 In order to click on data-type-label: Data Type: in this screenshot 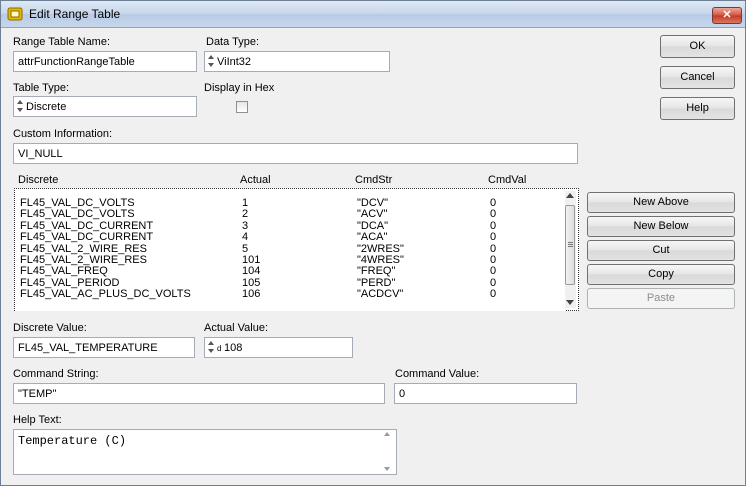, I will do `click(232, 42)`.